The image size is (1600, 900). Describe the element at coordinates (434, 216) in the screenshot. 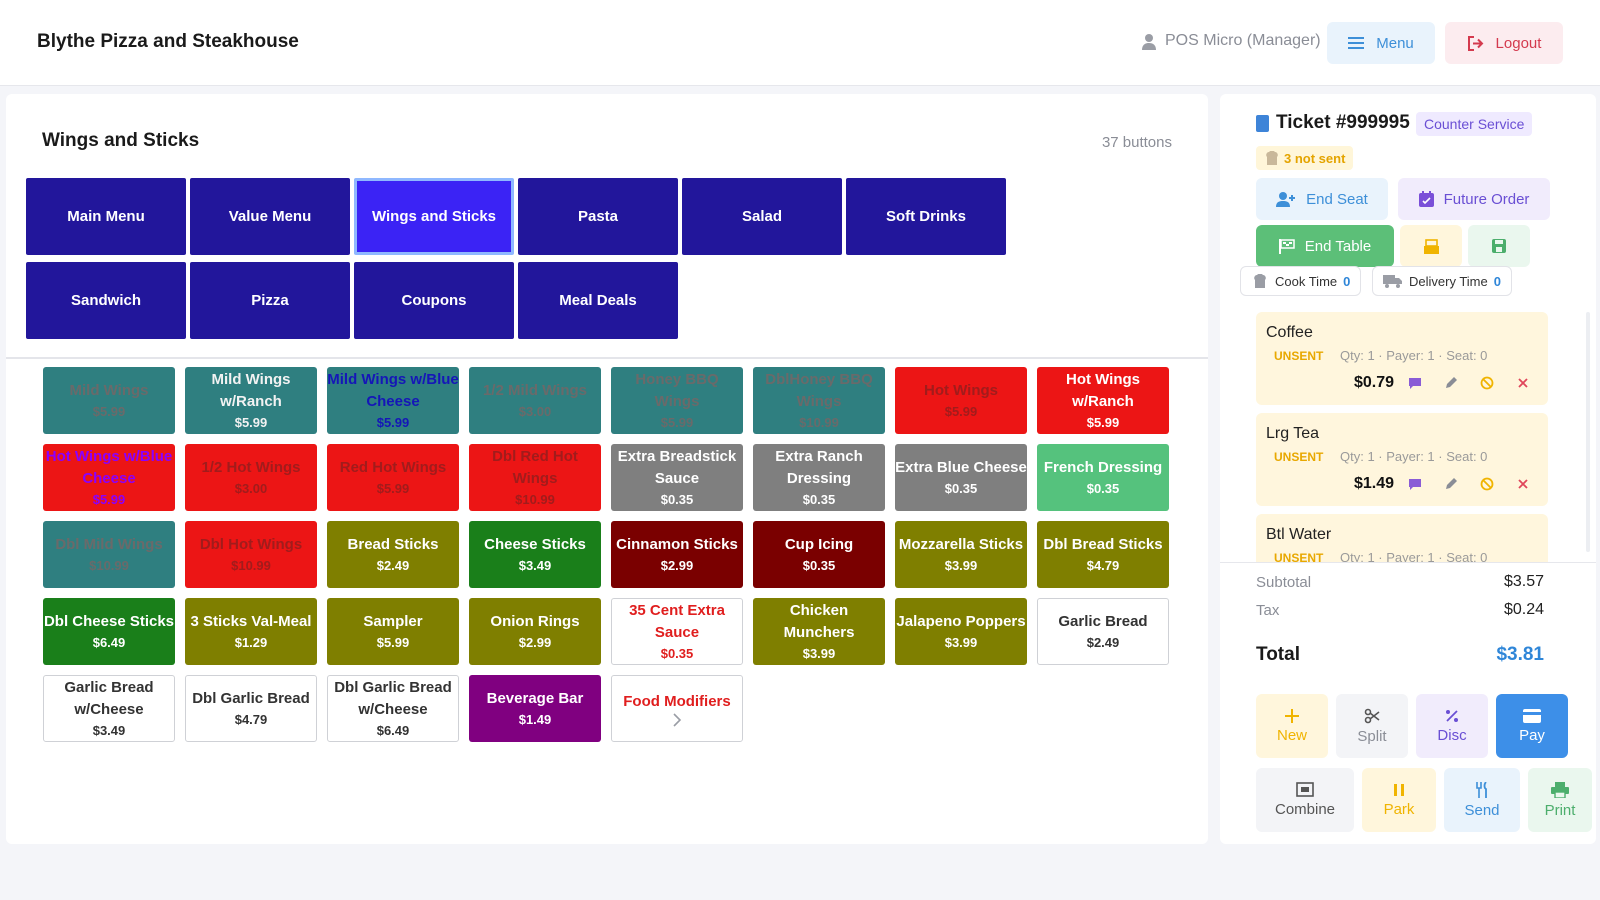

I see `category-wings-and-sticks: Wings and Sticks` at that location.